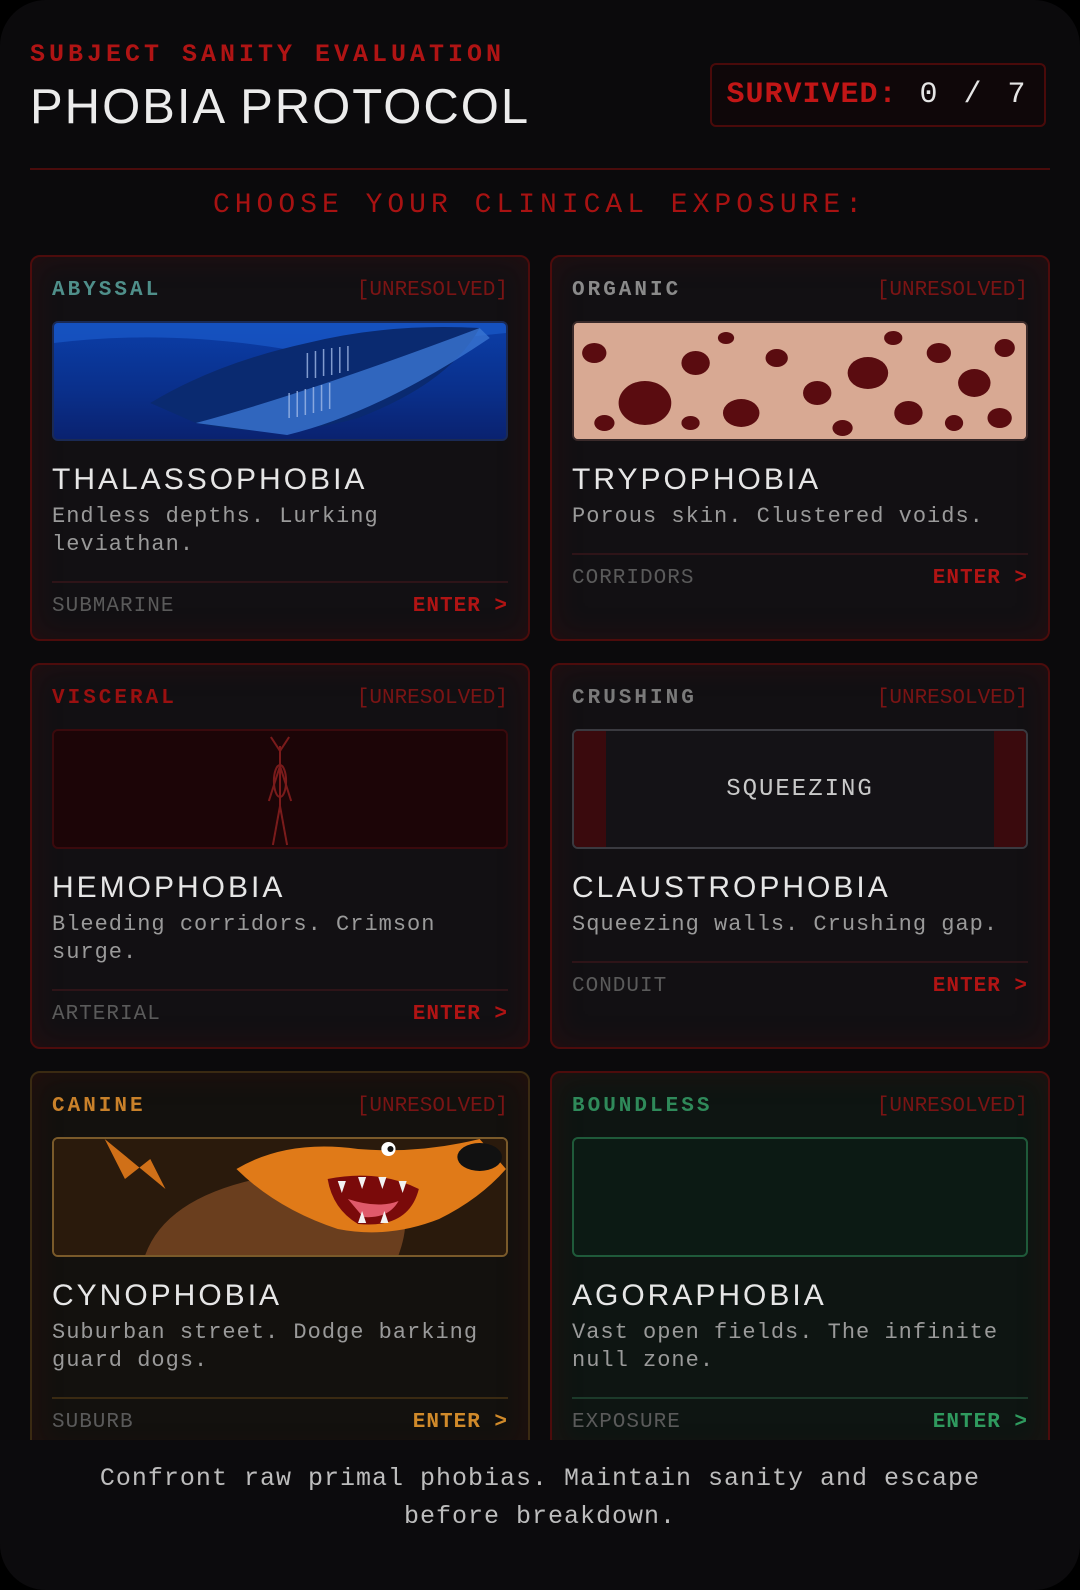  What do you see at coordinates (800, 1197) in the screenshot?
I see `agoraphobia-thumbnail` at bounding box center [800, 1197].